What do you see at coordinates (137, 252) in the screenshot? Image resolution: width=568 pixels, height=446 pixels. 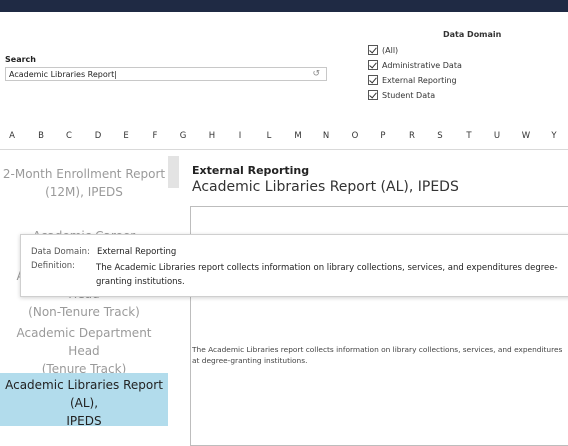 I see `tooltip-domain-value: External Reporting` at bounding box center [137, 252].